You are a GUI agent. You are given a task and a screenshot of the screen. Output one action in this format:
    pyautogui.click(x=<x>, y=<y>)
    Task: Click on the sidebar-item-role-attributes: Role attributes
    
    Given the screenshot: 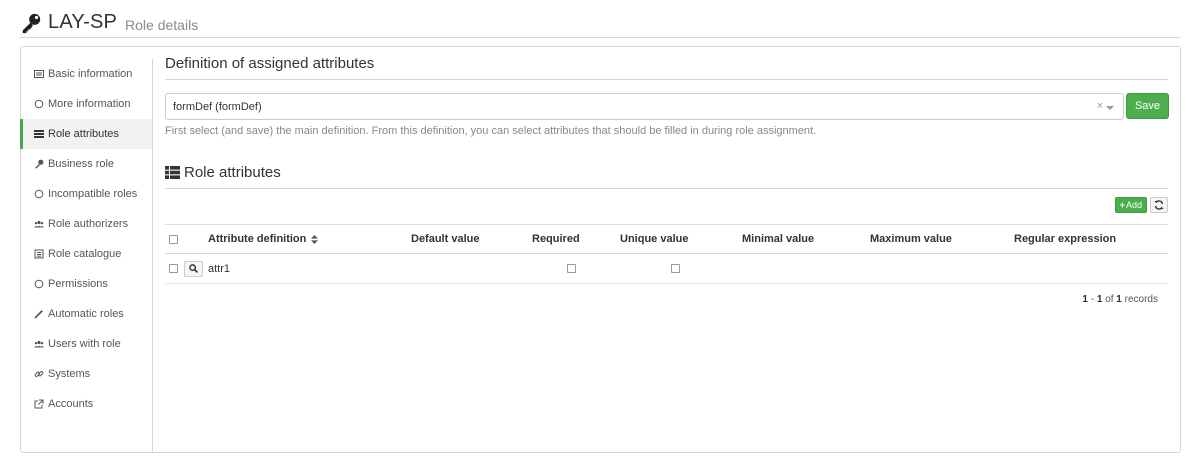 What is the action you would take?
    pyautogui.click(x=86, y=134)
    